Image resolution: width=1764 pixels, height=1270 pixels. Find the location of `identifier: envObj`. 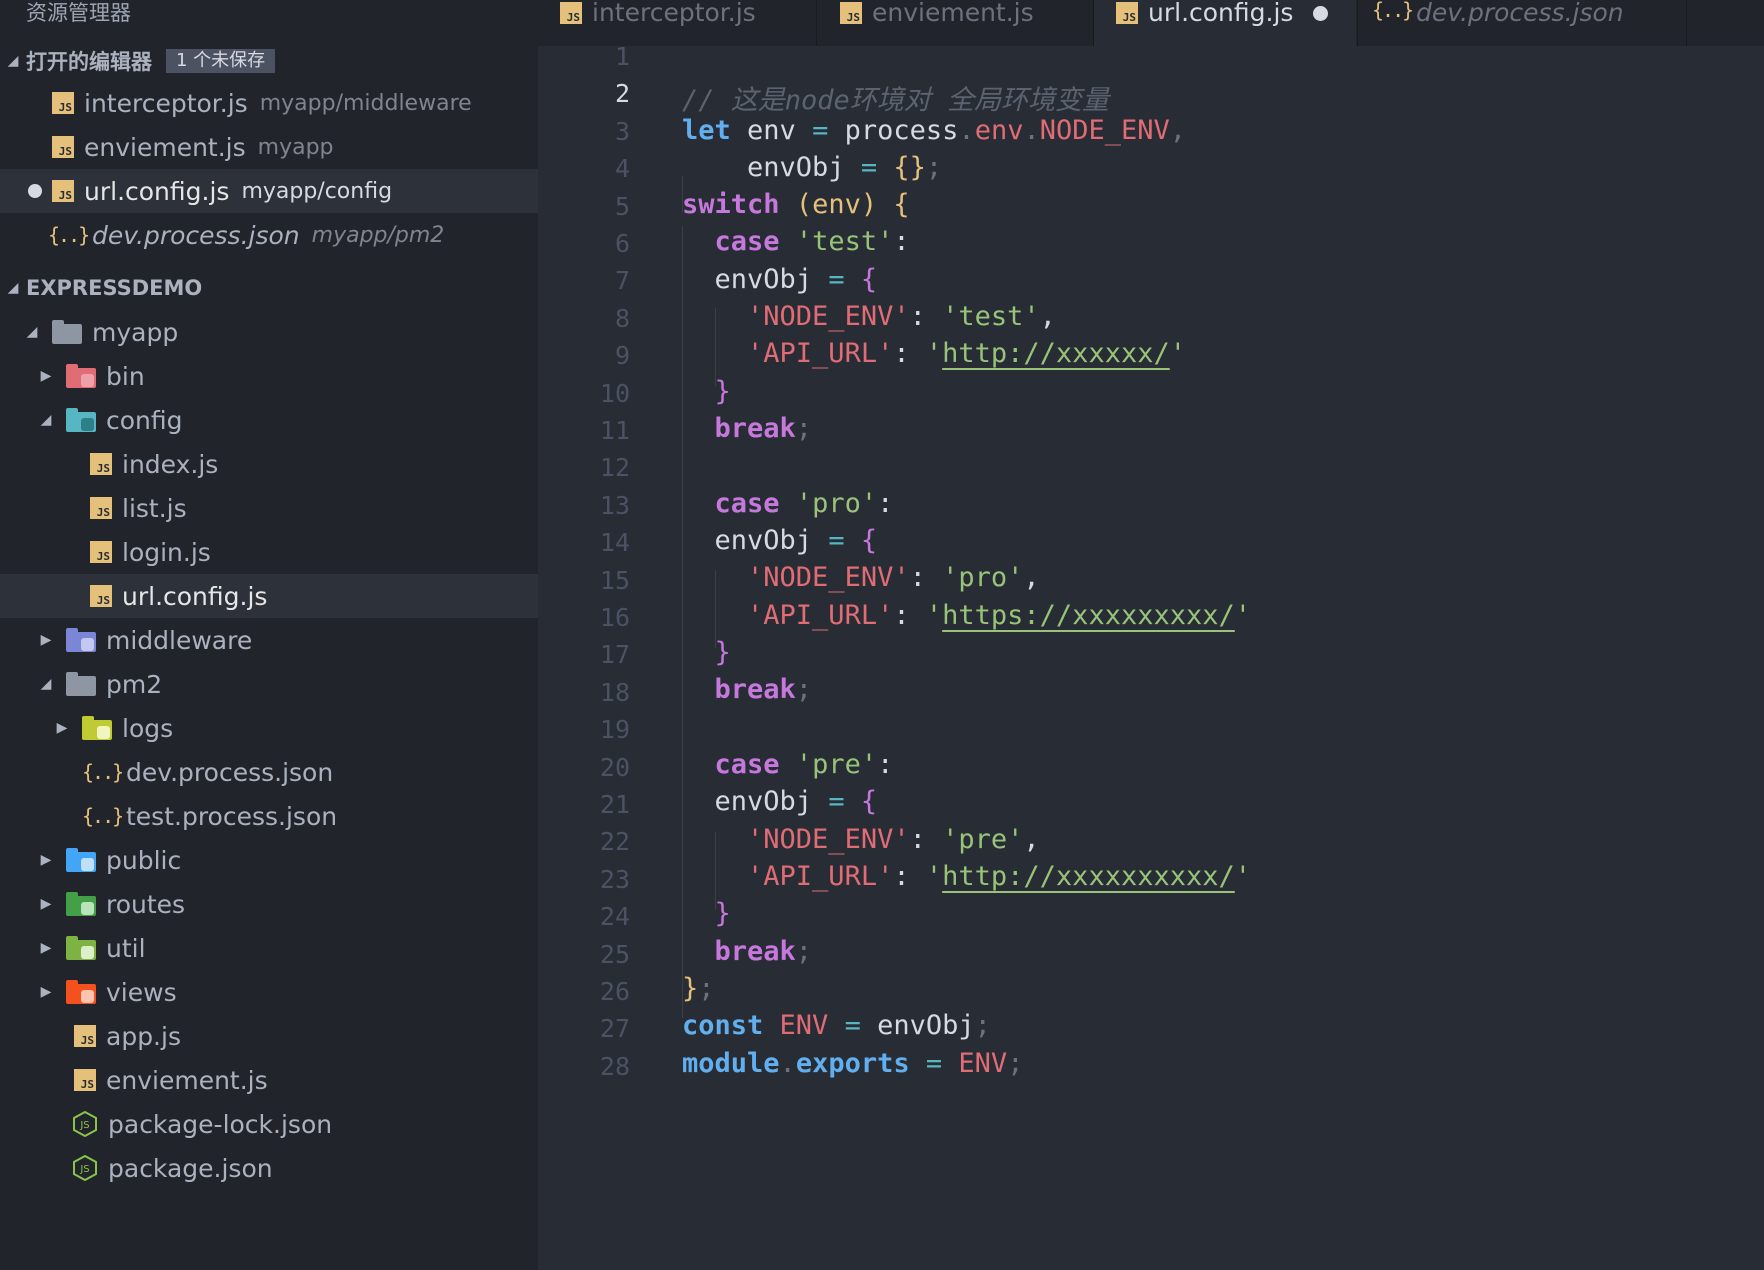

identifier: envObj is located at coordinates (763, 801).